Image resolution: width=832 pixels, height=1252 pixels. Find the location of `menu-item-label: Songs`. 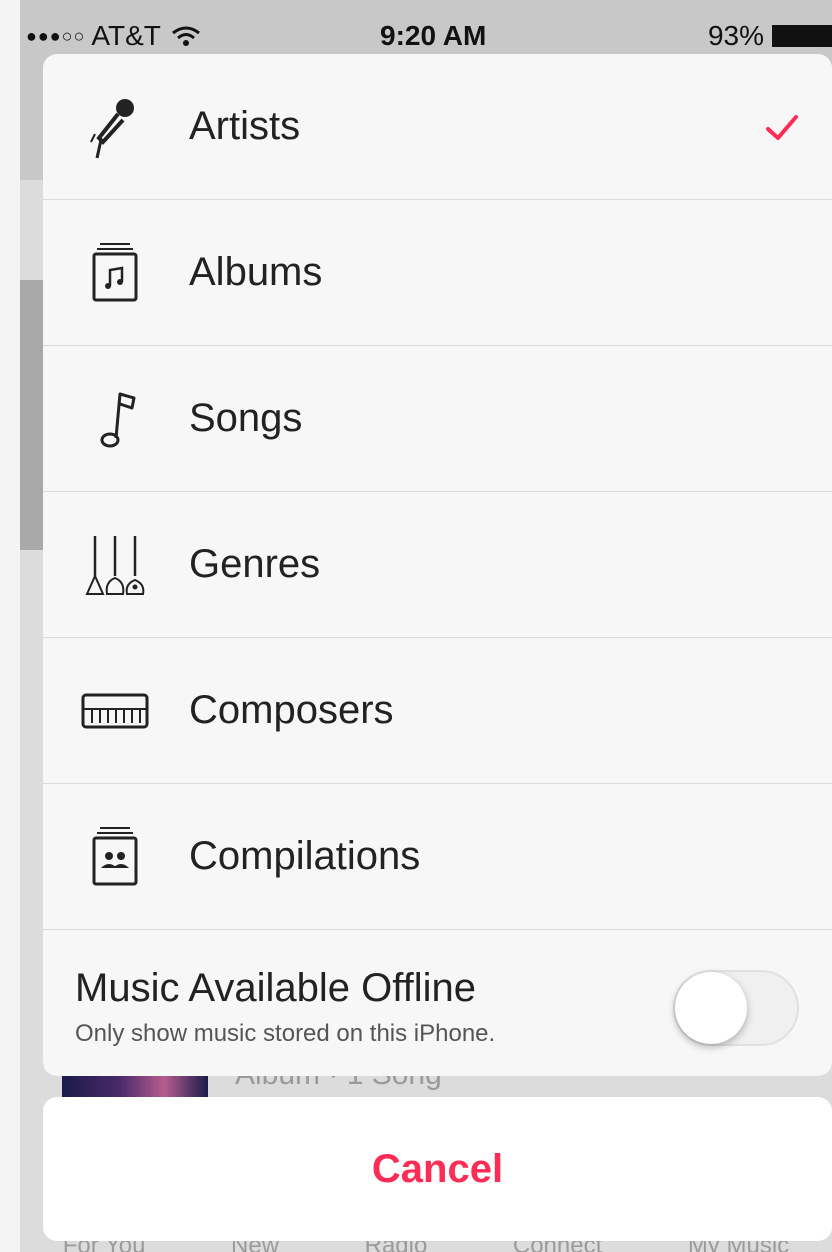

menu-item-label: Songs is located at coordinates (246, 418).